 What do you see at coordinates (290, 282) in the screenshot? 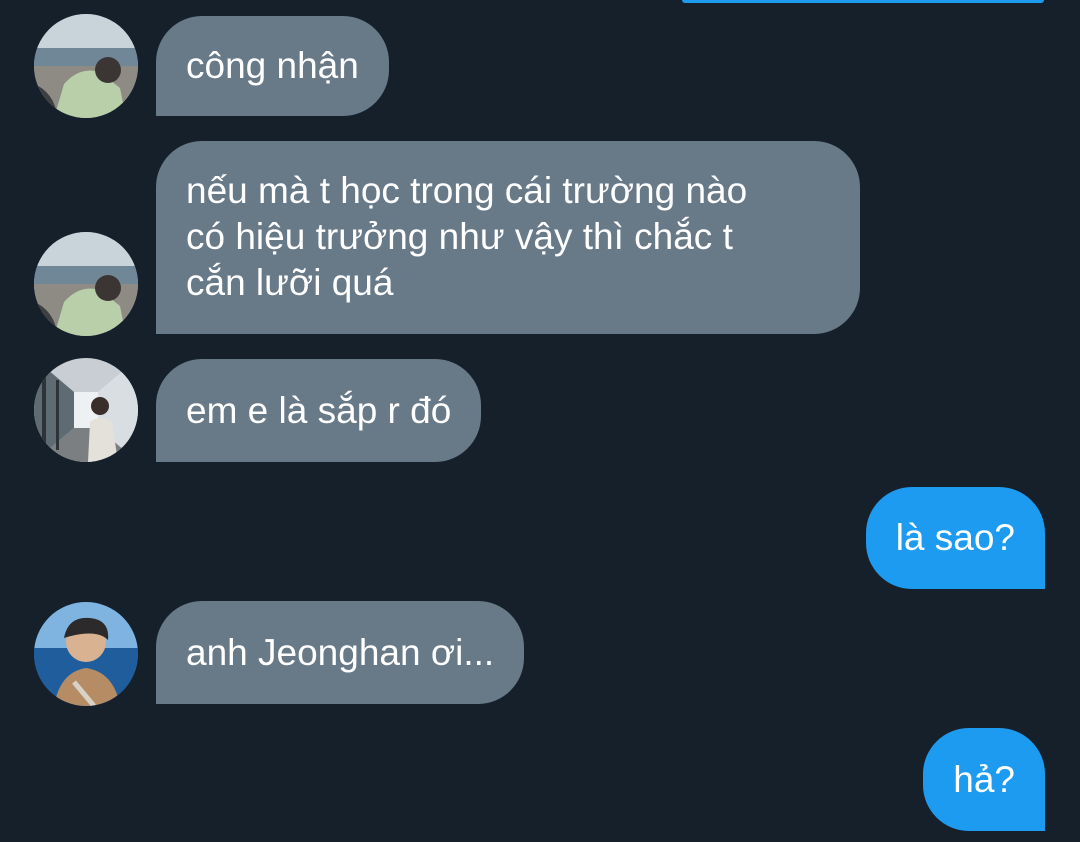
I see `message-text-line: cắn lưỡi quá` at bounding box center [290, 282].